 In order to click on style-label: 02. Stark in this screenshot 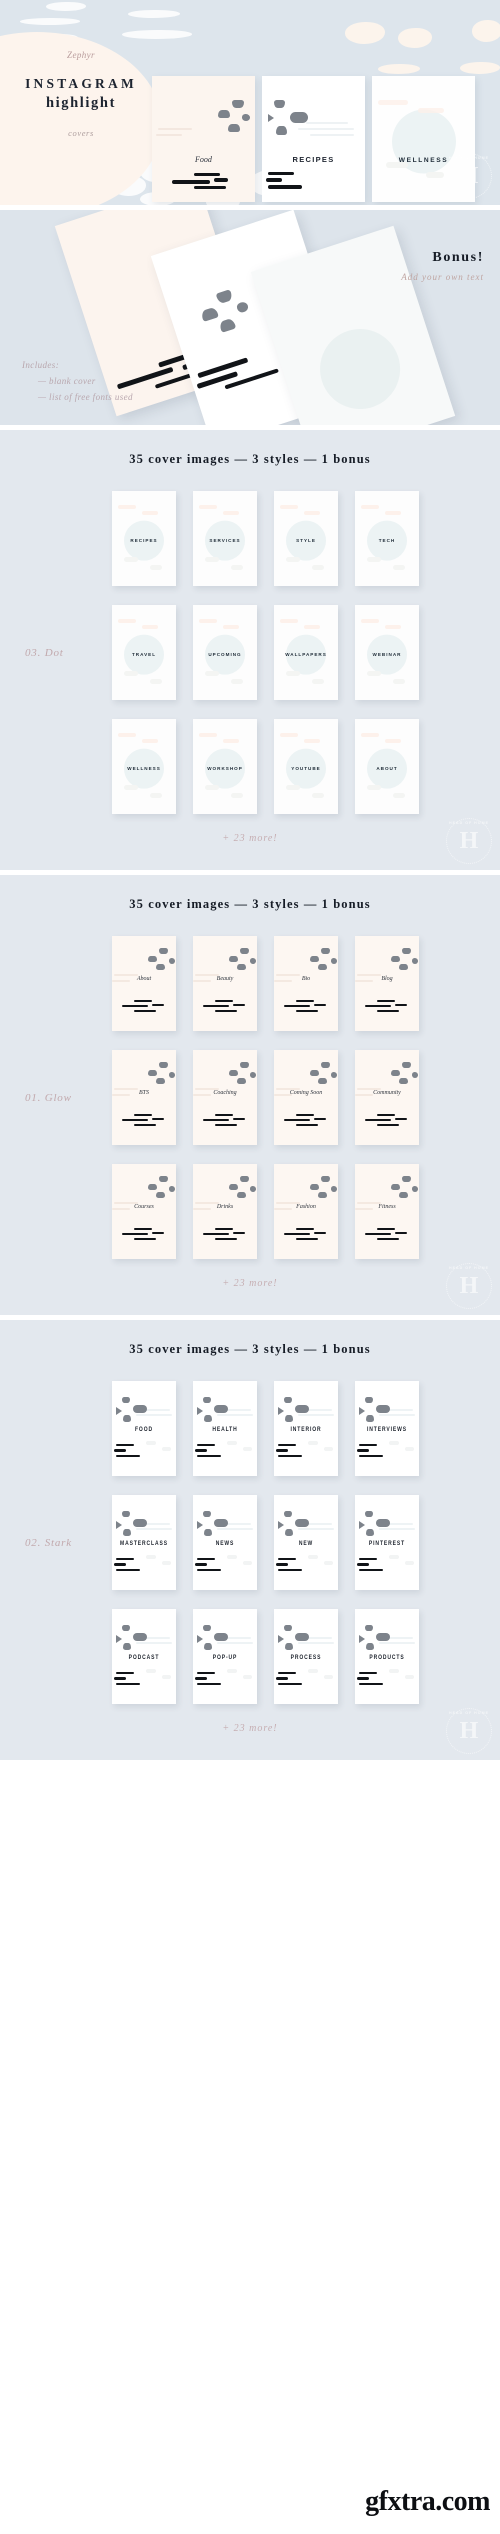, I will do `click(48, 1542)`.